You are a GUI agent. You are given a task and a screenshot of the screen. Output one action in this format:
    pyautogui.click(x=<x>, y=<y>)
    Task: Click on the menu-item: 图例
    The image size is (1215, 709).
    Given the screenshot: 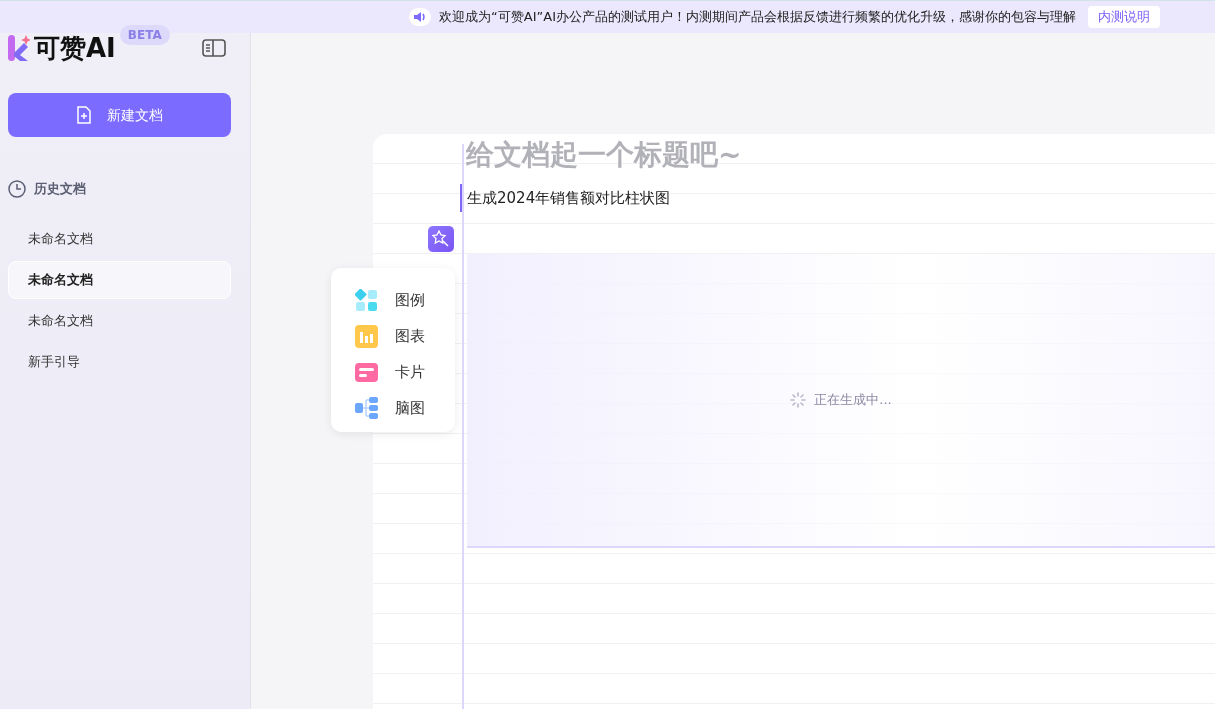 What is the action you would take?
    pyautogui.click(x=390, y=300)
    